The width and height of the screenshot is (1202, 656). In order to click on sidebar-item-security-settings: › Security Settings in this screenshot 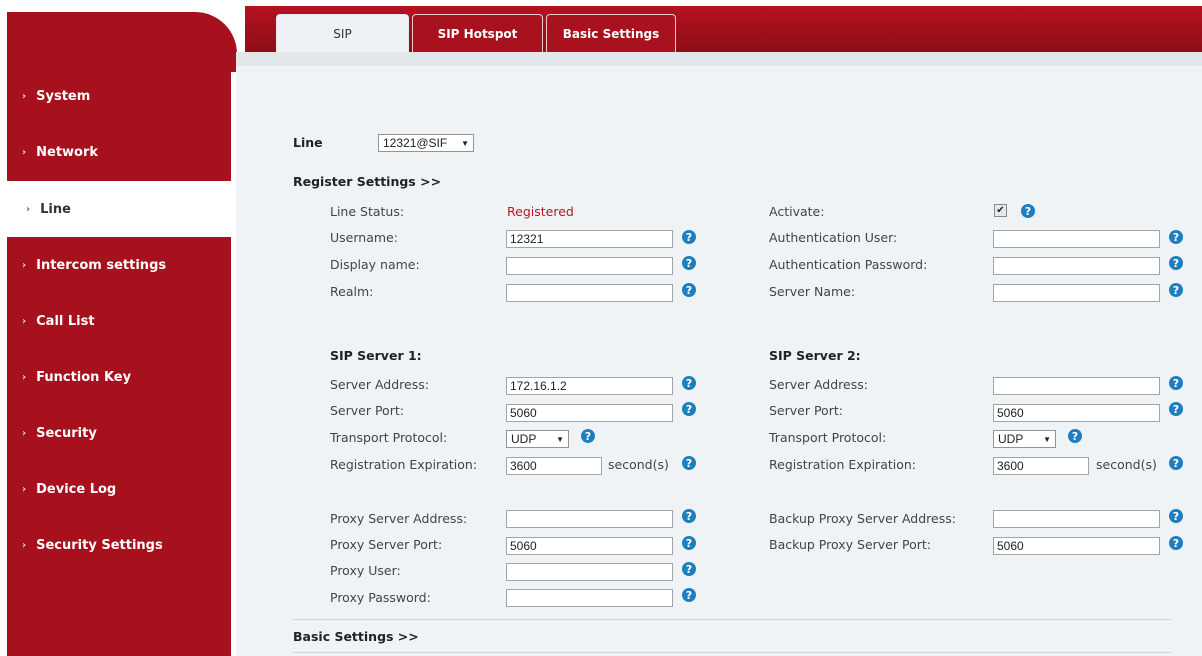, I will do `click(119, 545)`.